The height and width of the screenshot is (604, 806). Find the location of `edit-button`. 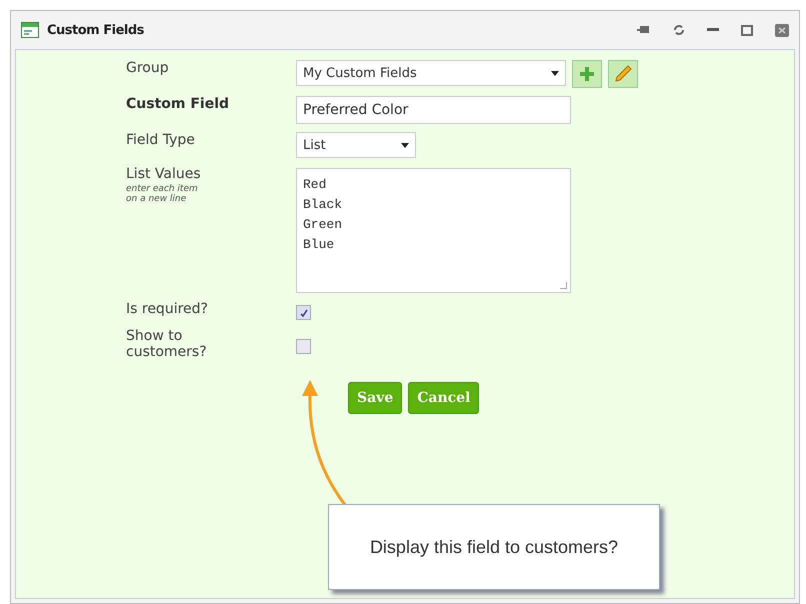

edit-button is located at coordinates (623, 74).